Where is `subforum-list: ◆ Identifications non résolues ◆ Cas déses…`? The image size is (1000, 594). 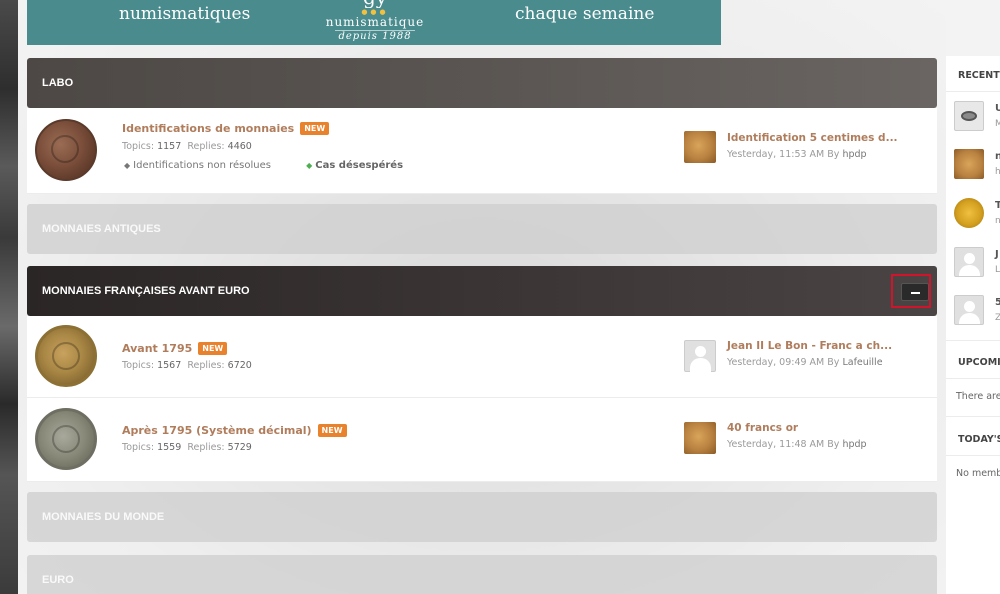
subforum-list: ◆ Identifications non résolues ◆ Cas déses… is located at coordinates (279, 165).